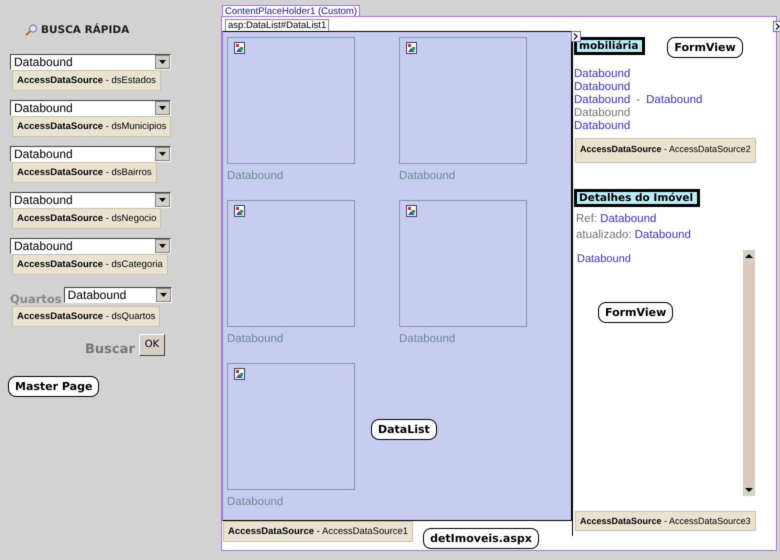 Image resolution: width=780 pixels, height=560 pixels. I want to click on data-source-control: AccessDataSource - dsNegocio, so click(87, 218).